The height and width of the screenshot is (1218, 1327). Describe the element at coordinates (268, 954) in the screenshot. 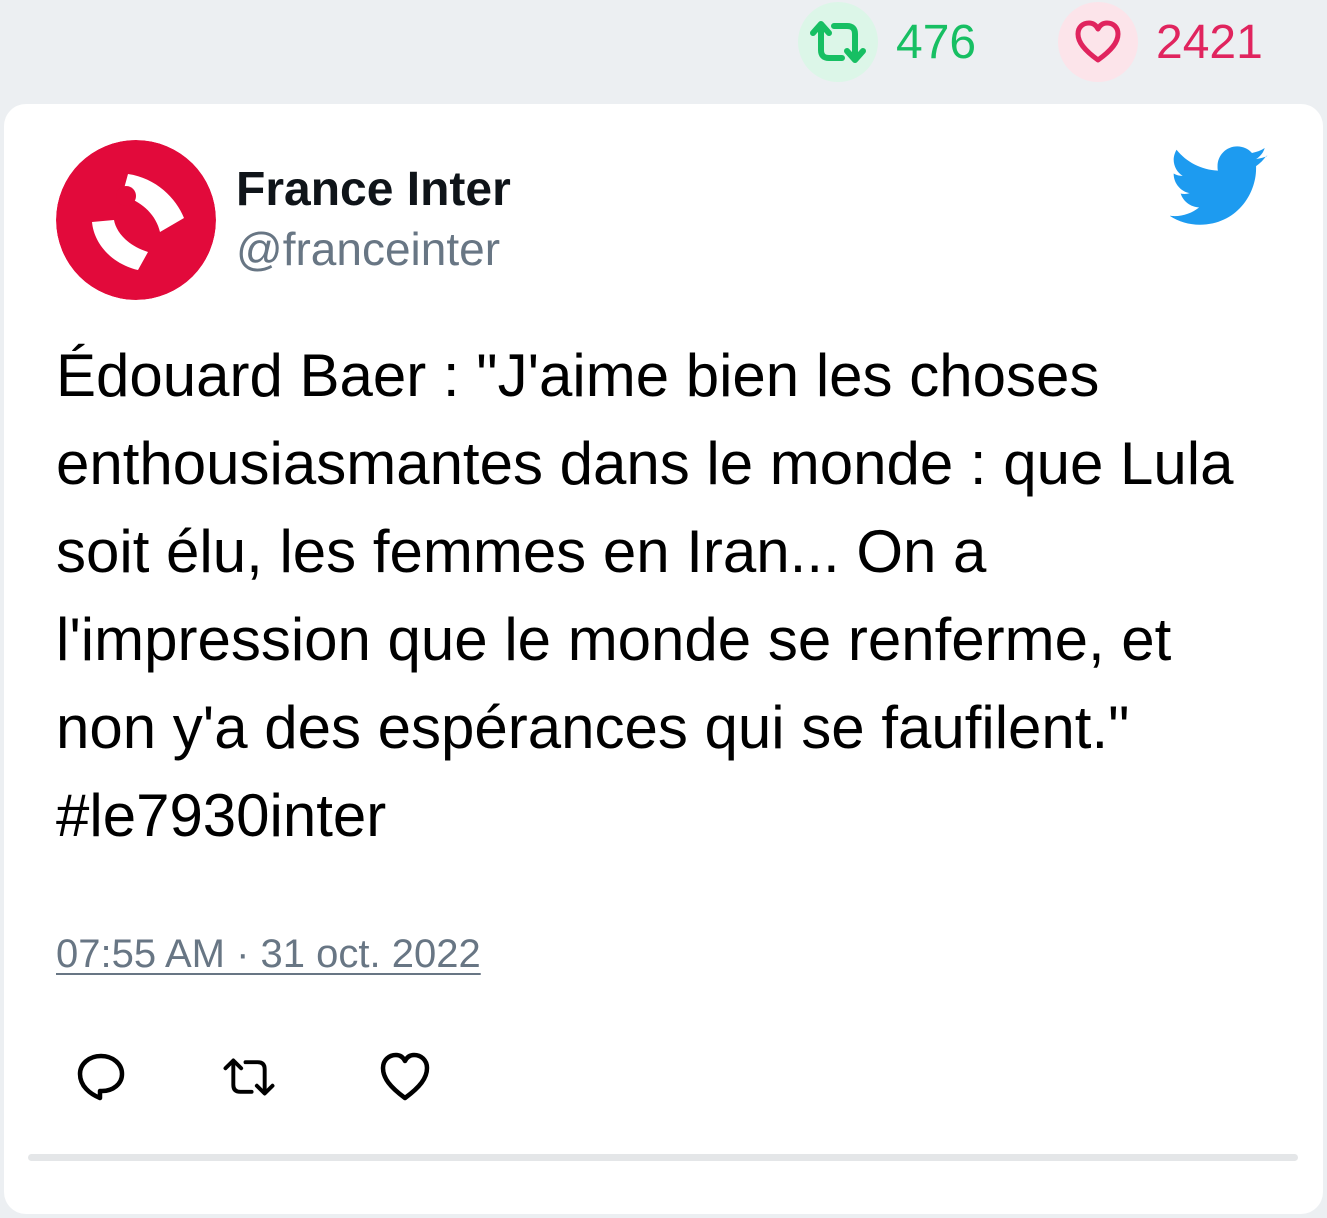

I see `tweet-timestamp: 07:55 AM · 31 oct. 2022` at that location.